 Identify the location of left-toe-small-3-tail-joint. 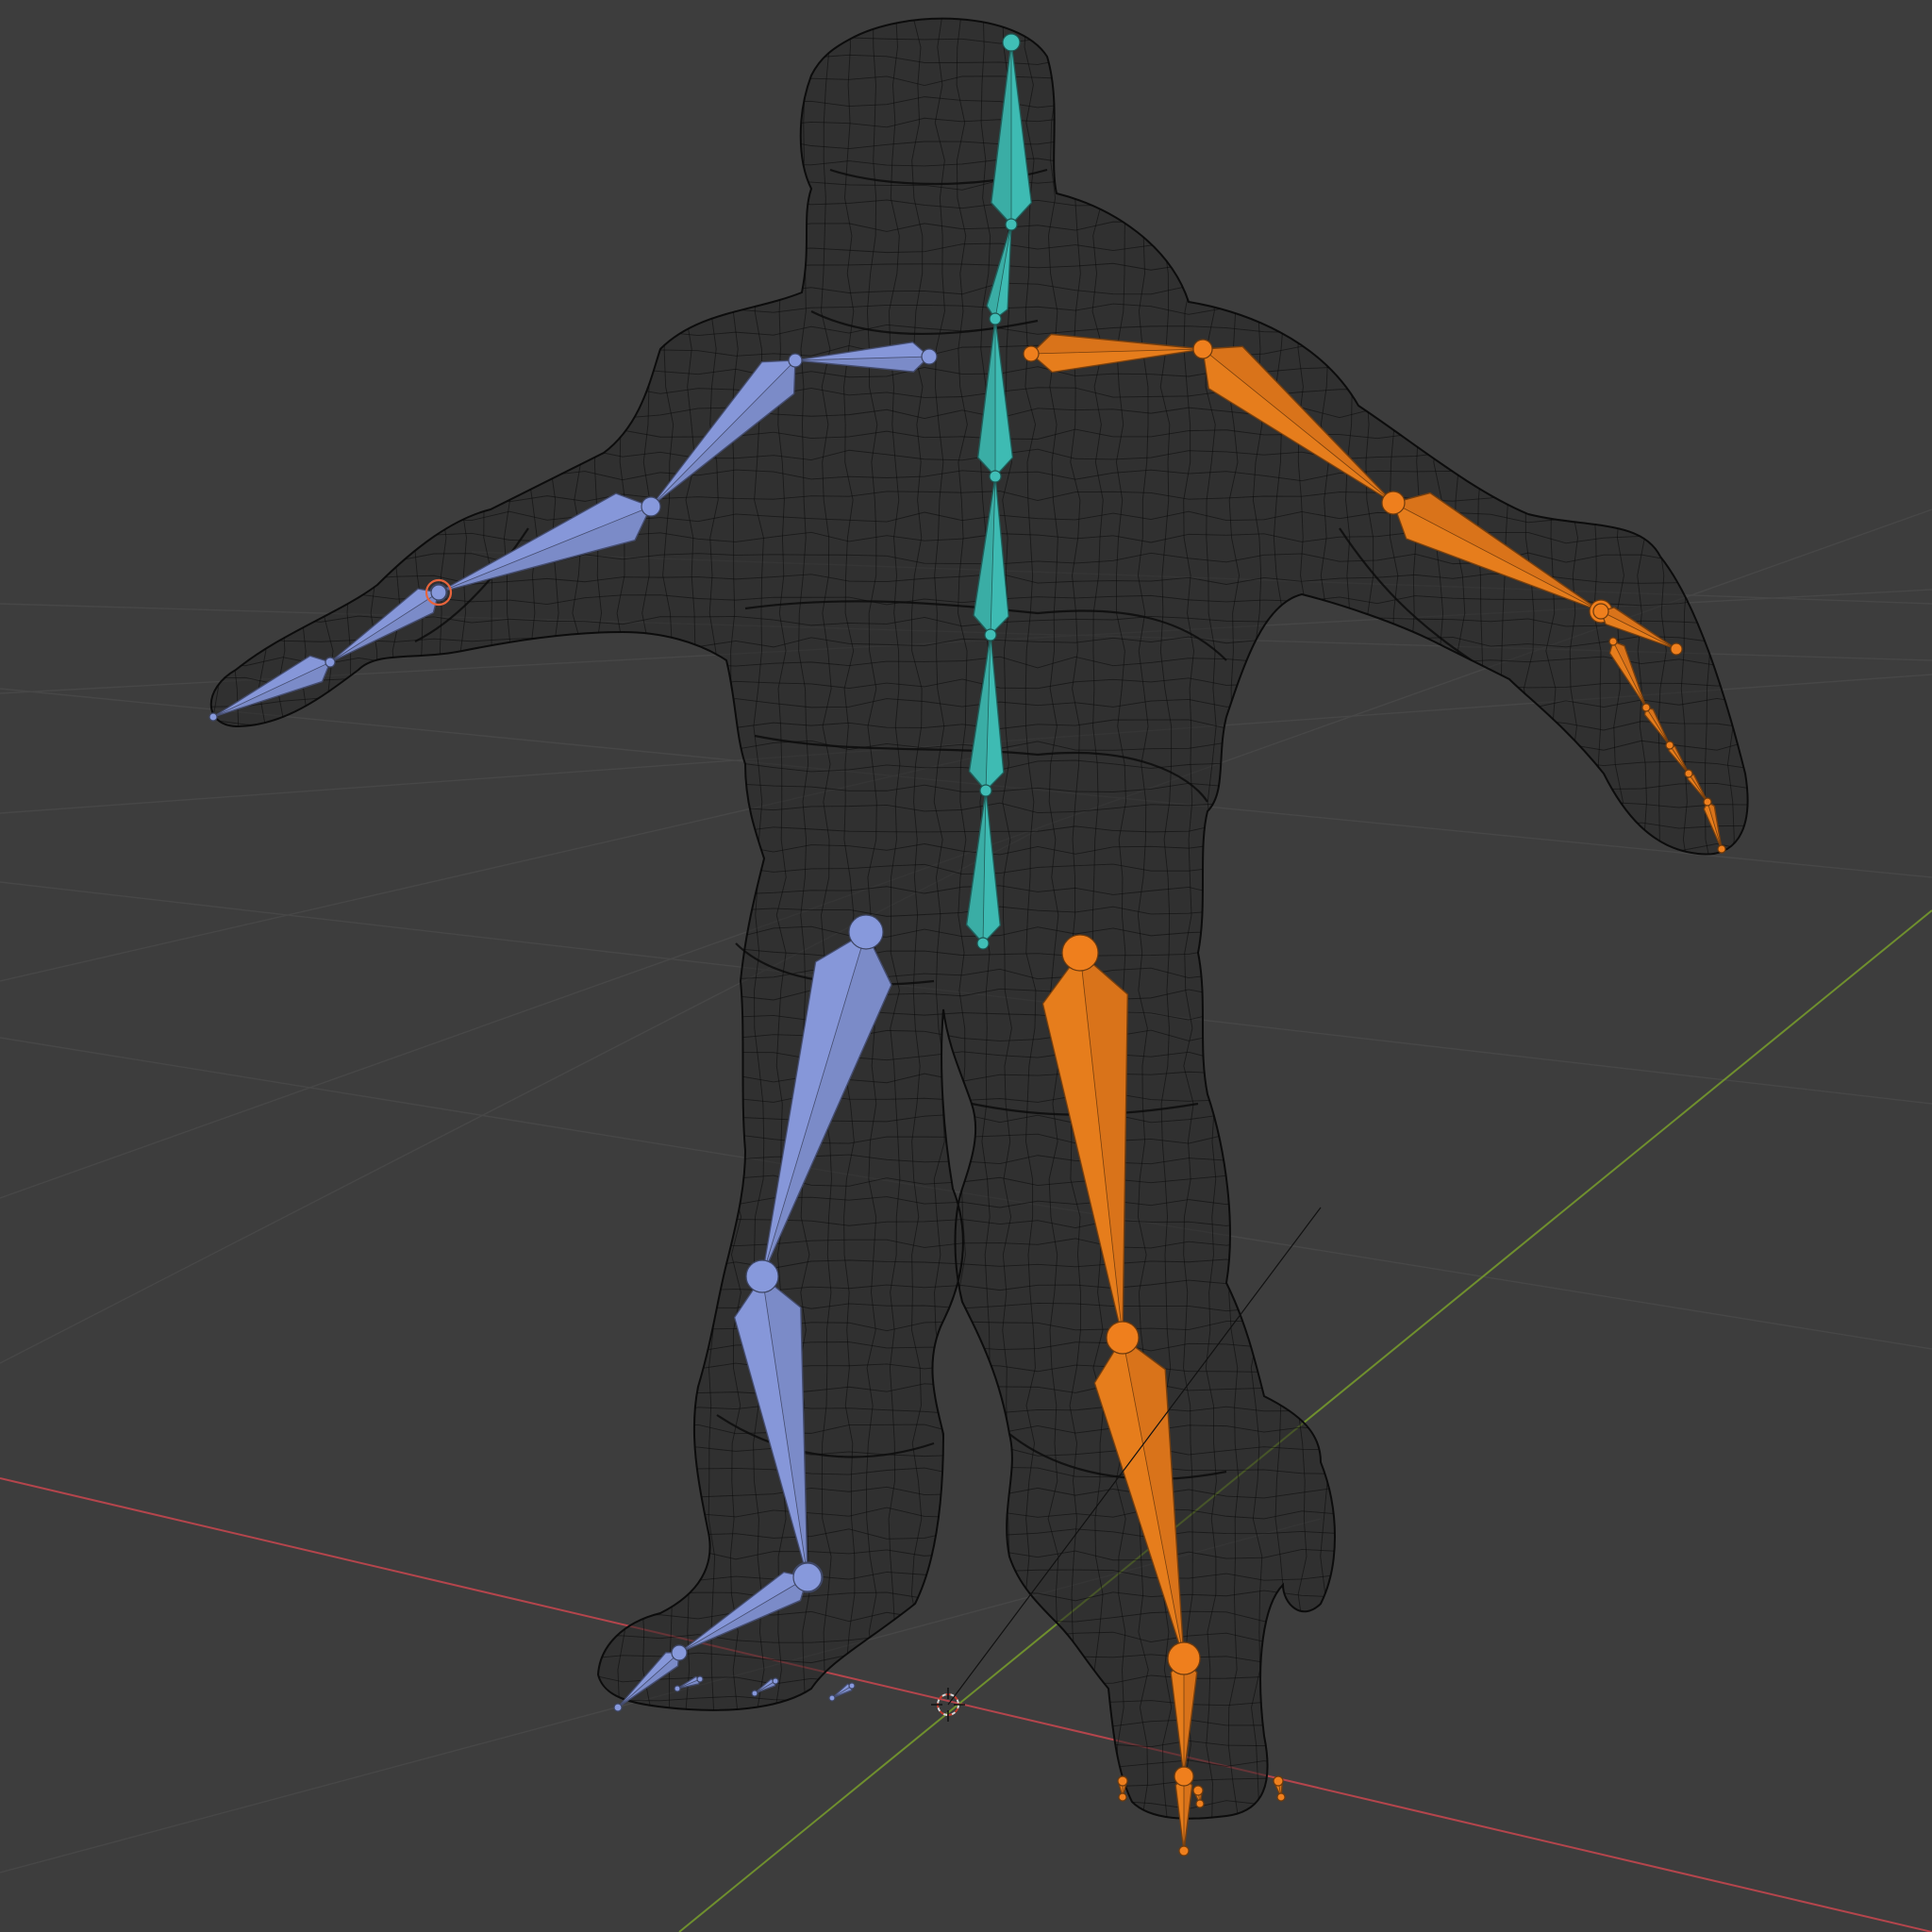
(832, 1698).